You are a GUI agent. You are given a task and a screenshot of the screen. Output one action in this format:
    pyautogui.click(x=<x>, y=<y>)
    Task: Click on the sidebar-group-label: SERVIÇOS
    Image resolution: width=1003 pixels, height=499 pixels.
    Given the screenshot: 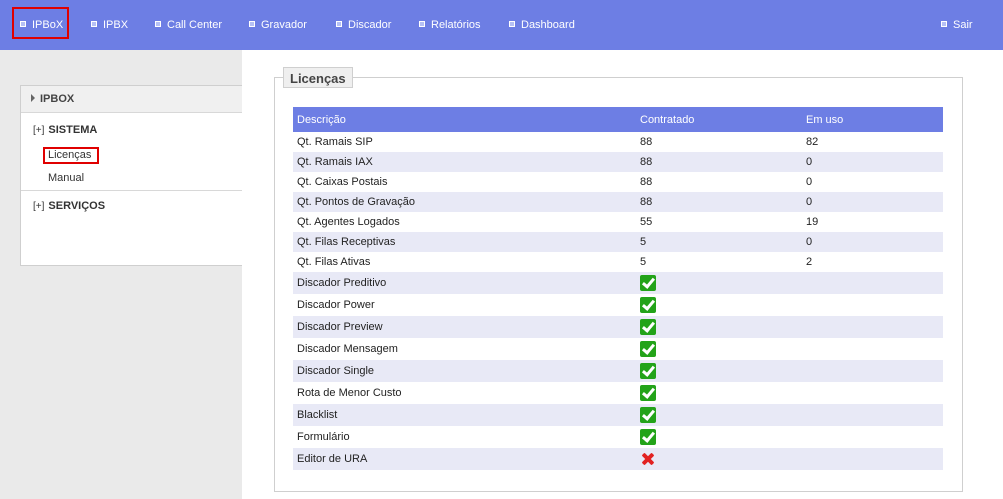 What is the action you would take?
    pyautogui.click(x=77, y=206)
    